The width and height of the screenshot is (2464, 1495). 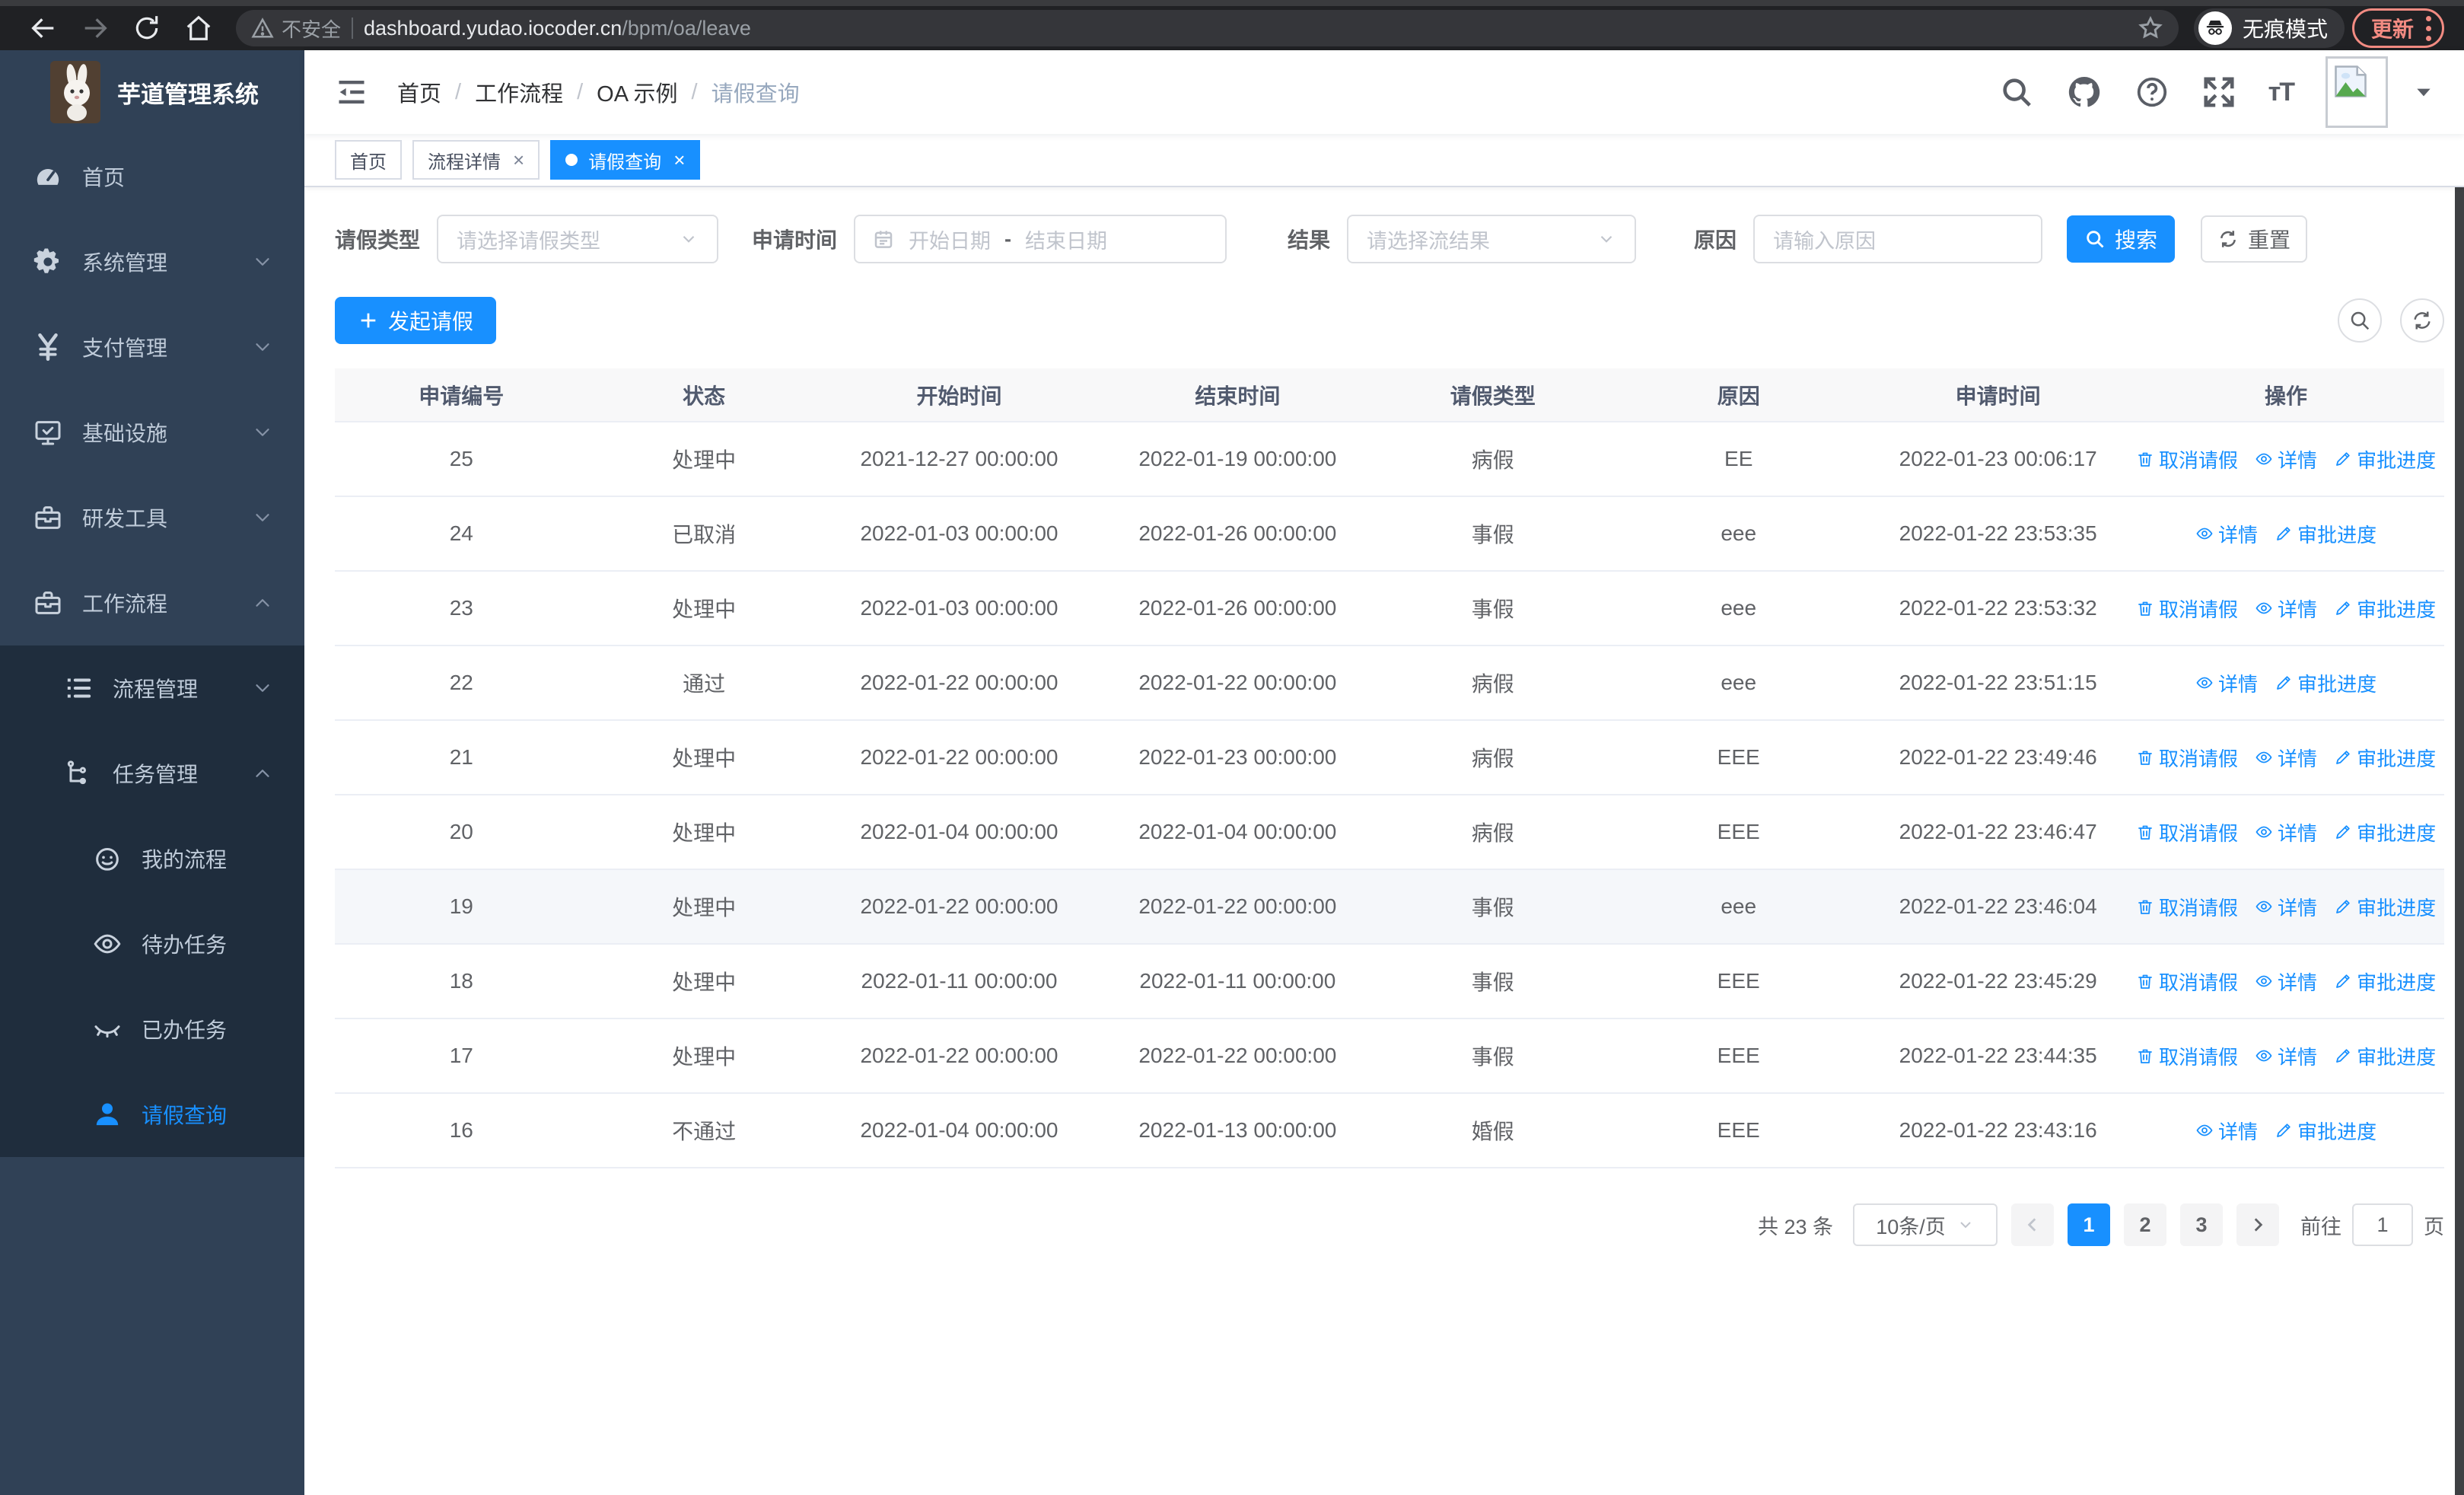 I want to click on sidebar-item-流程管理: 流程管理, so click(x=152, y=688).